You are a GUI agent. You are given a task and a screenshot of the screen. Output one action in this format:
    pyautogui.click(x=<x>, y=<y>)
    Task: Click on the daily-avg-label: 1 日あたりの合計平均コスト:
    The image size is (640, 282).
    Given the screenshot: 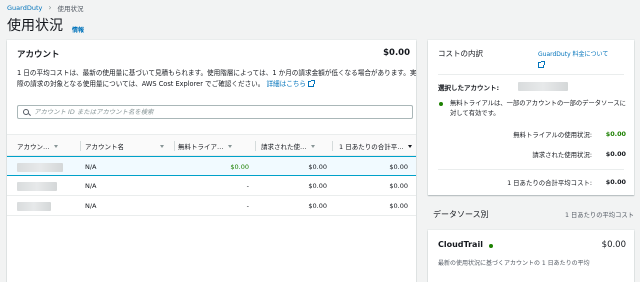 What is the action you would take?
    pyautogui.click(x=549, y=183)
    